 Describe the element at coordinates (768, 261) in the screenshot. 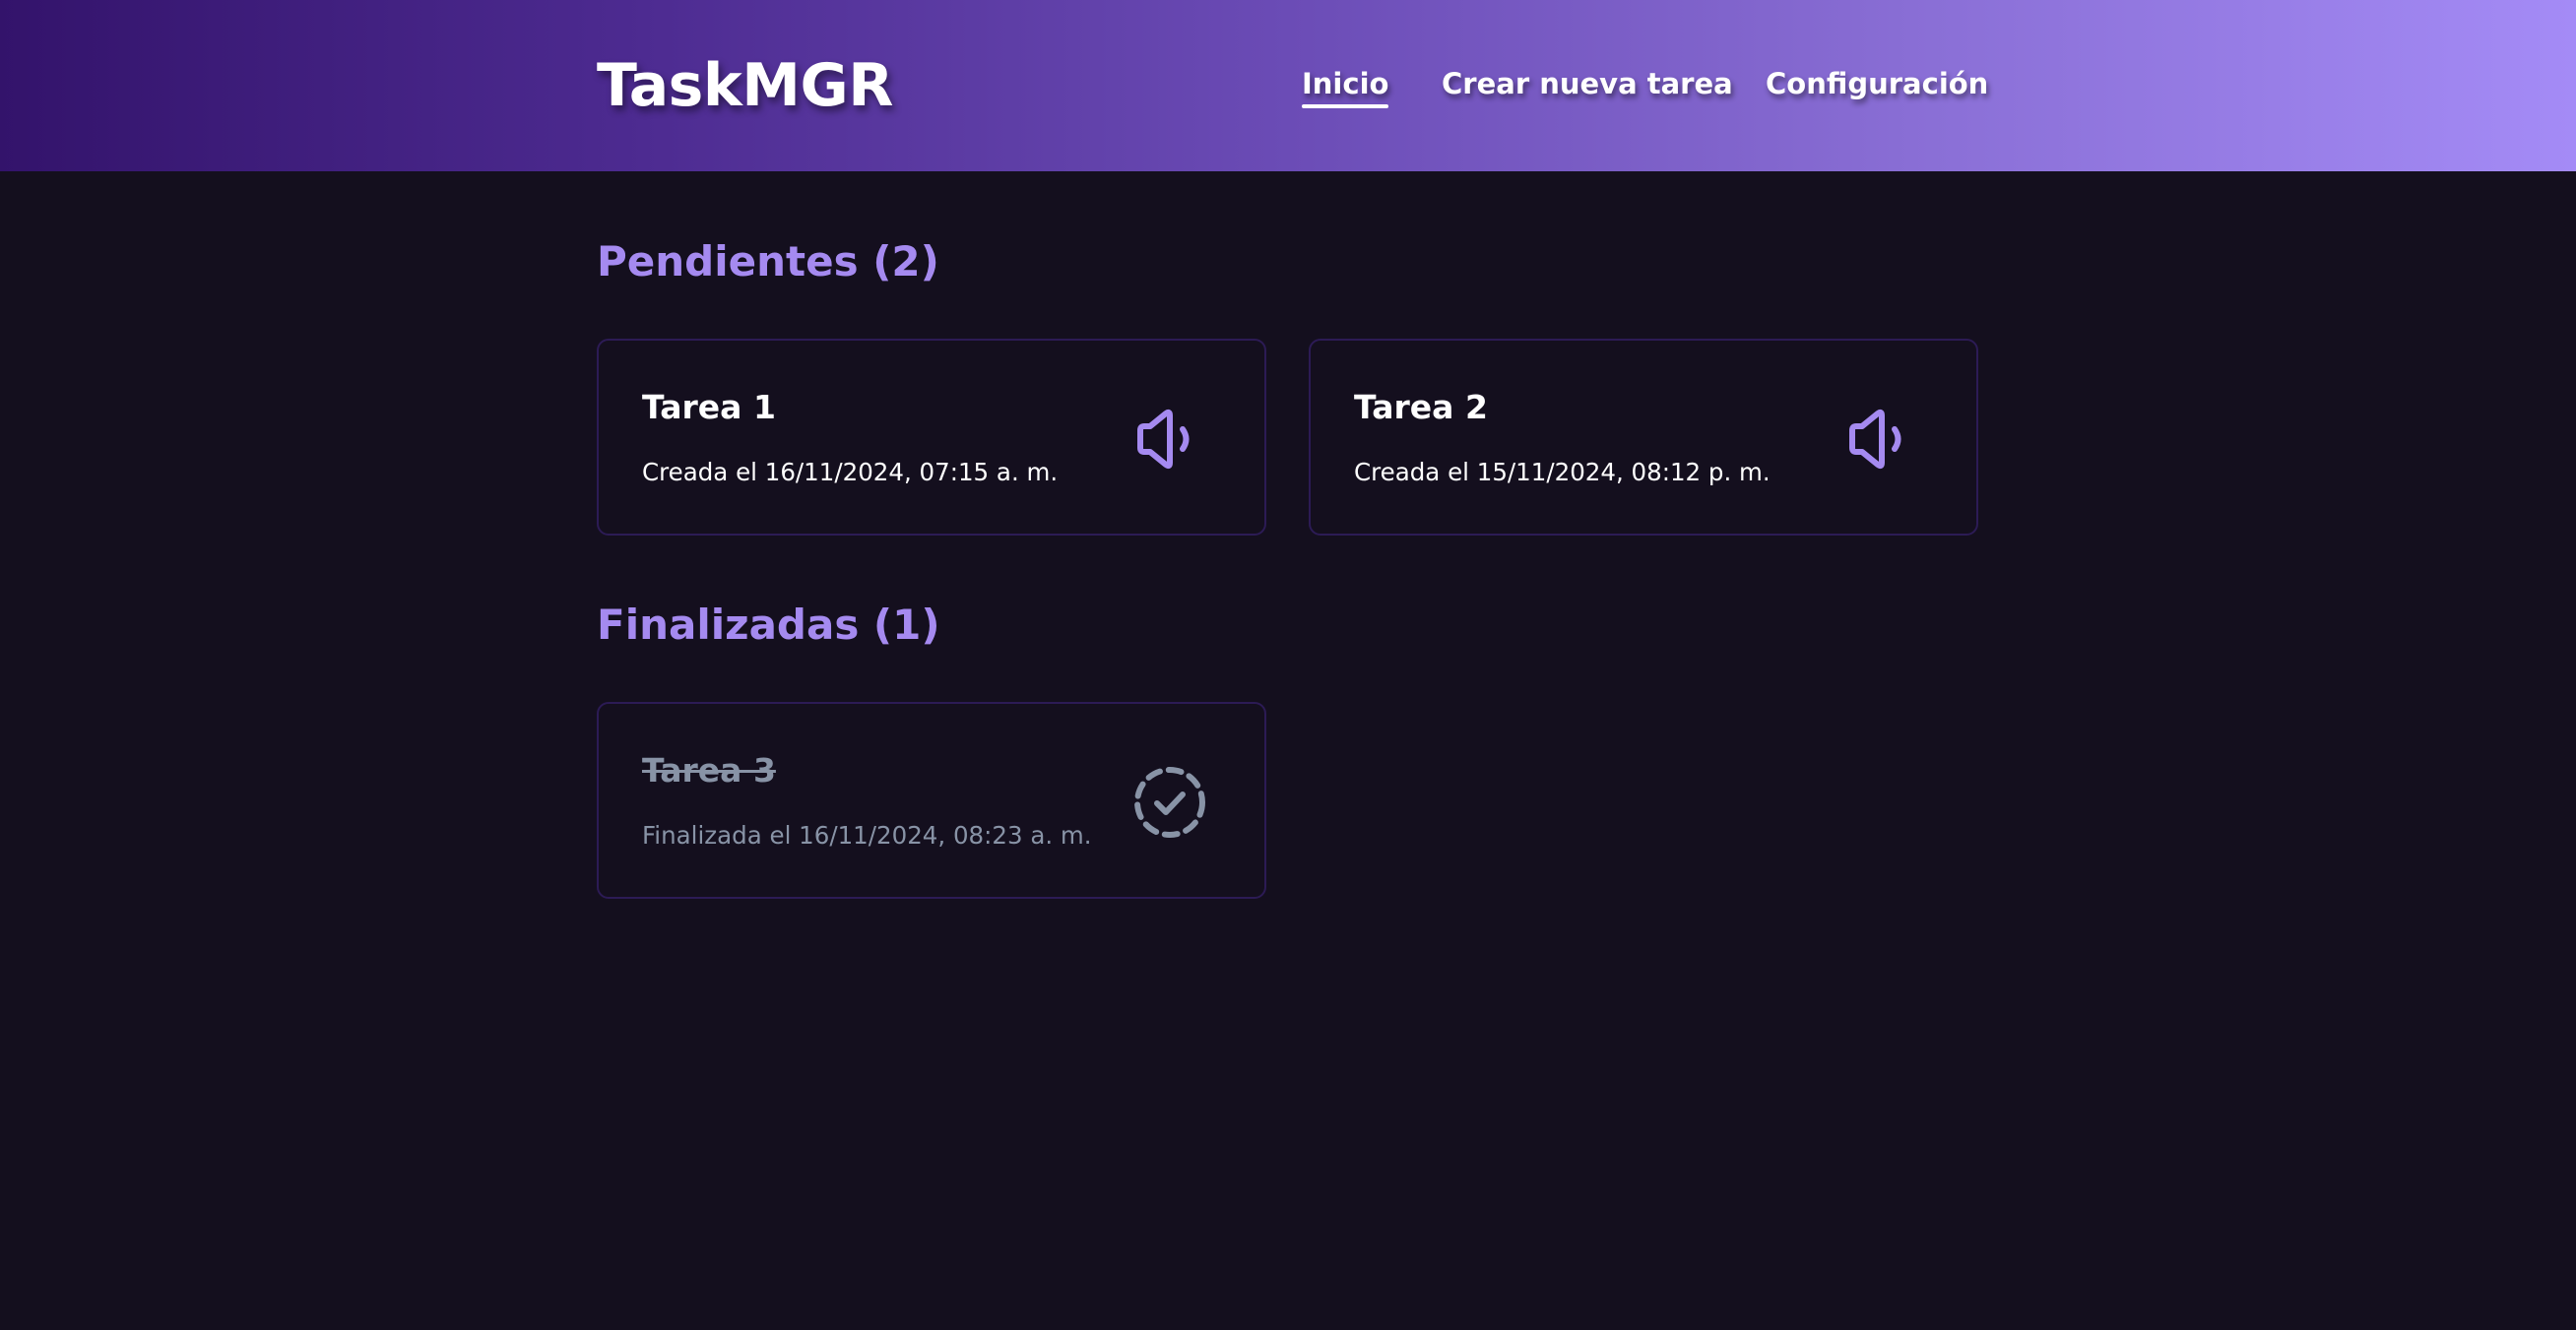

I see `section-title-pendientes: Pendientes (2)` at that location.